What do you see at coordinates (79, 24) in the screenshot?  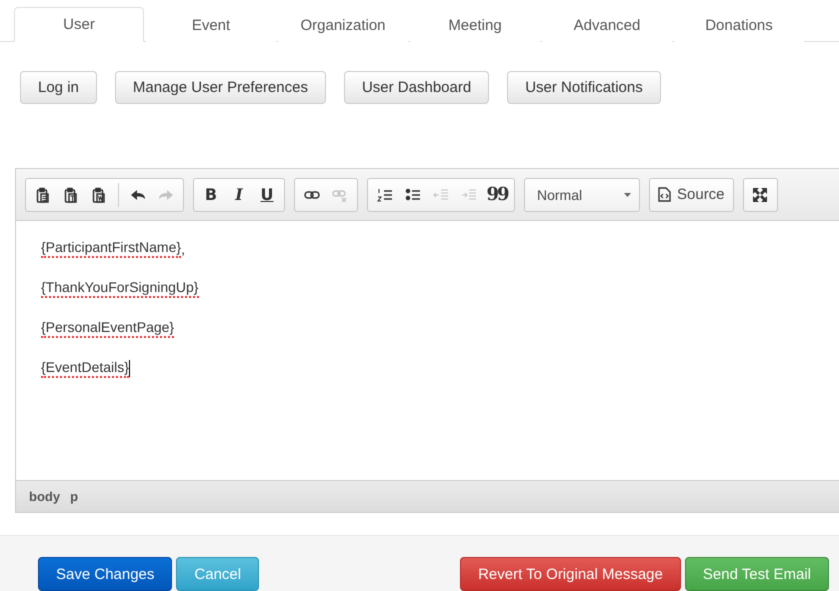 I see `tab: User` at bounding box center [79, 24].